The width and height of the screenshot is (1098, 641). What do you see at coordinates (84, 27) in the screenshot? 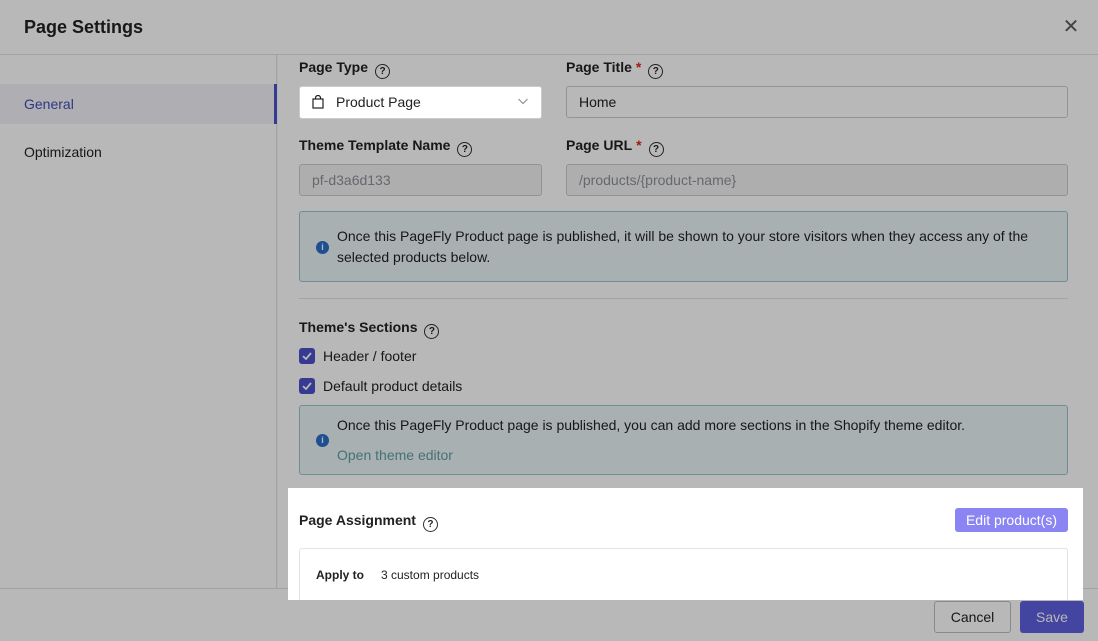
I see `modal-title: Page Settings` at bounding box center [84, 27].